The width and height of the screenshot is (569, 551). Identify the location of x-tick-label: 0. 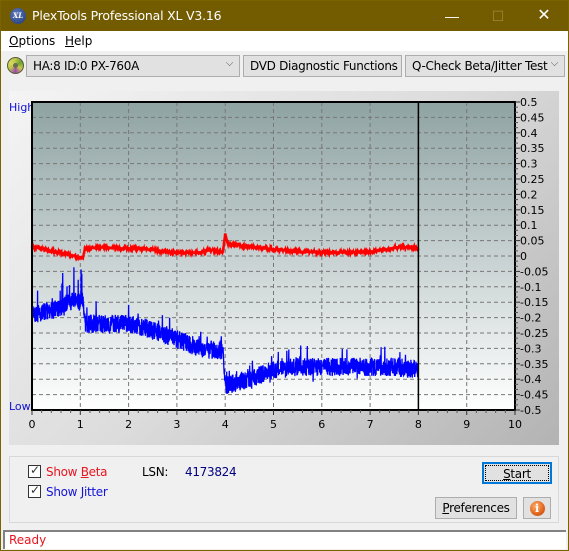
(32, 424).